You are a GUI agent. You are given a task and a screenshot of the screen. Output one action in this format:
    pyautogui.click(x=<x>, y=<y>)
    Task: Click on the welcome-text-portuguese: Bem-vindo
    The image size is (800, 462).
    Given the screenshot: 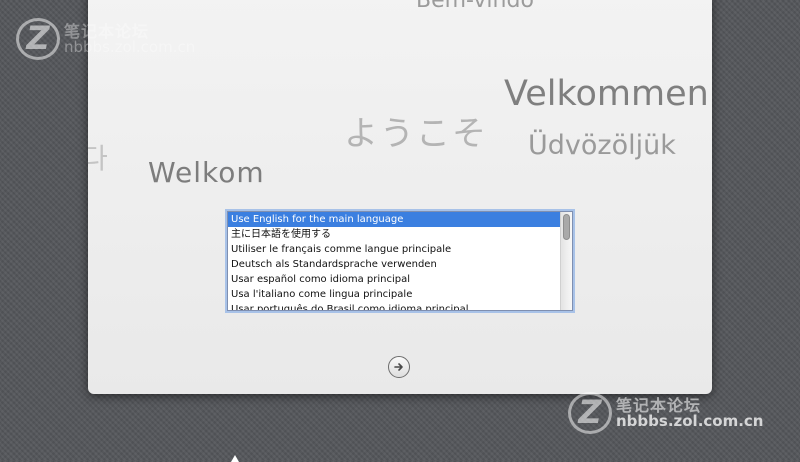 What is the action you would take?
    pyautogui.click(x=475, y=6)
    